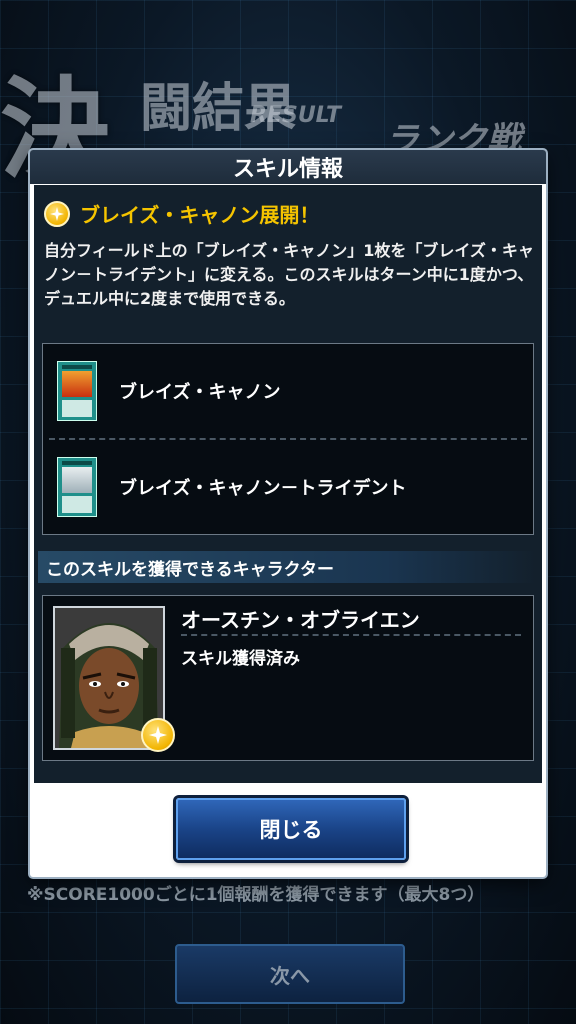 The width and height of the screenshot is (576, 1024). Describe the element at coordinates (300, 620) in the screenshot. I see `character-name: オースチン・オブライエン` at that location.